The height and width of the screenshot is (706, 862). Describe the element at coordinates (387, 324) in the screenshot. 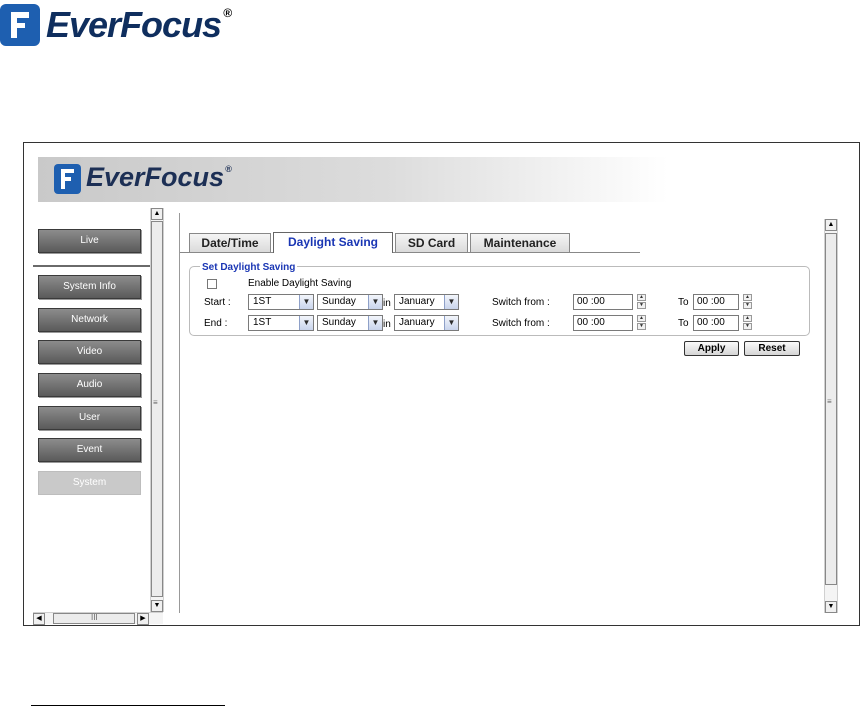

I see `end-in-label: in` at that location.